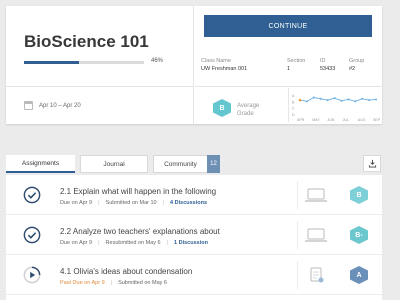 Image resolution: width=400 pixels, height=300 pixels. I want to click on progress-fill, so click(52, 62).